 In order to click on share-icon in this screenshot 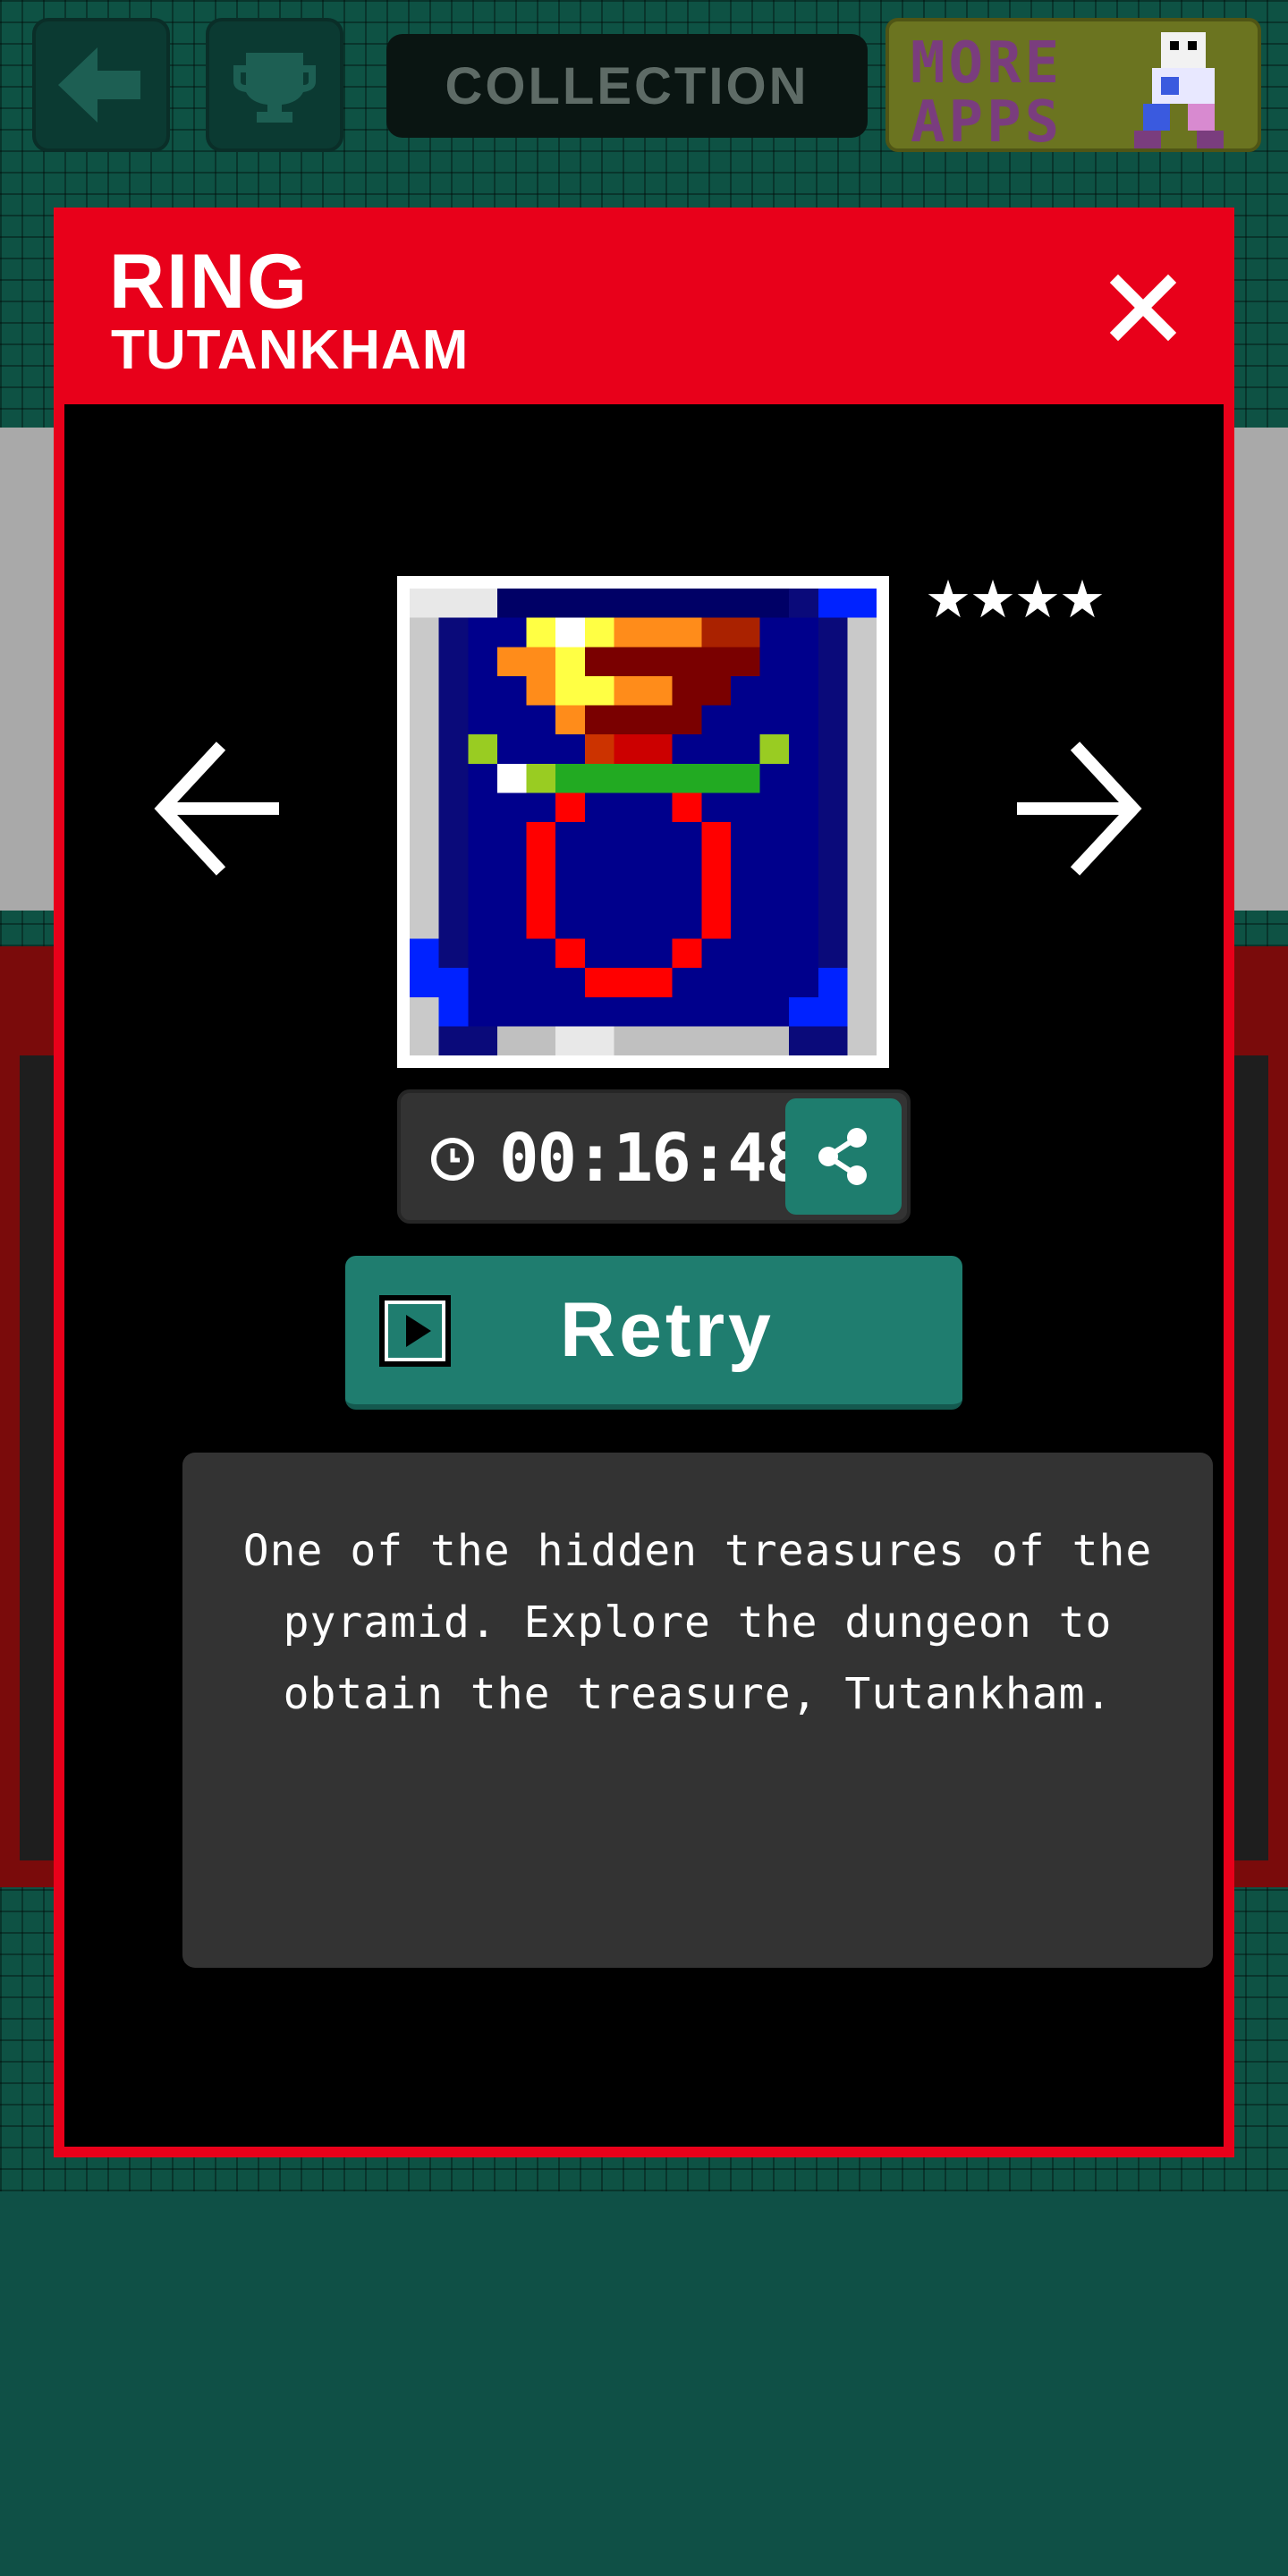, I will do `click(842, 1156)`.